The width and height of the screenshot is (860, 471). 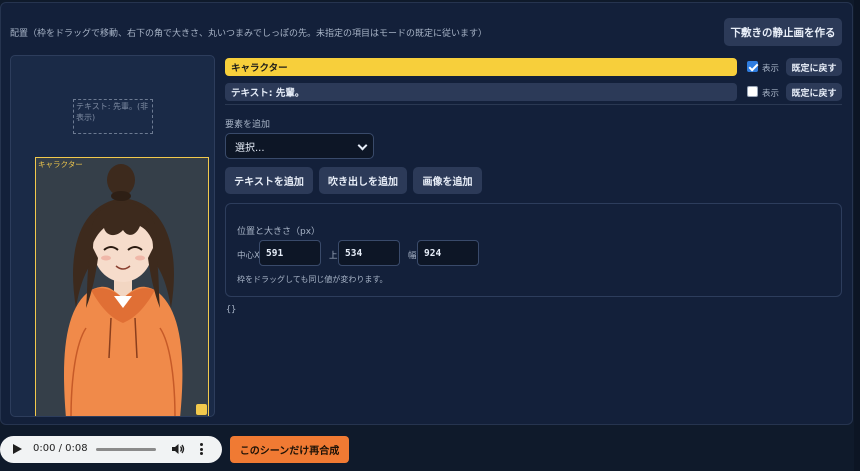 What do you see at coordinates (248, 125) in the screenshot?
I see `add-element-label: 要素を追加` at bounding box center [248, 125].